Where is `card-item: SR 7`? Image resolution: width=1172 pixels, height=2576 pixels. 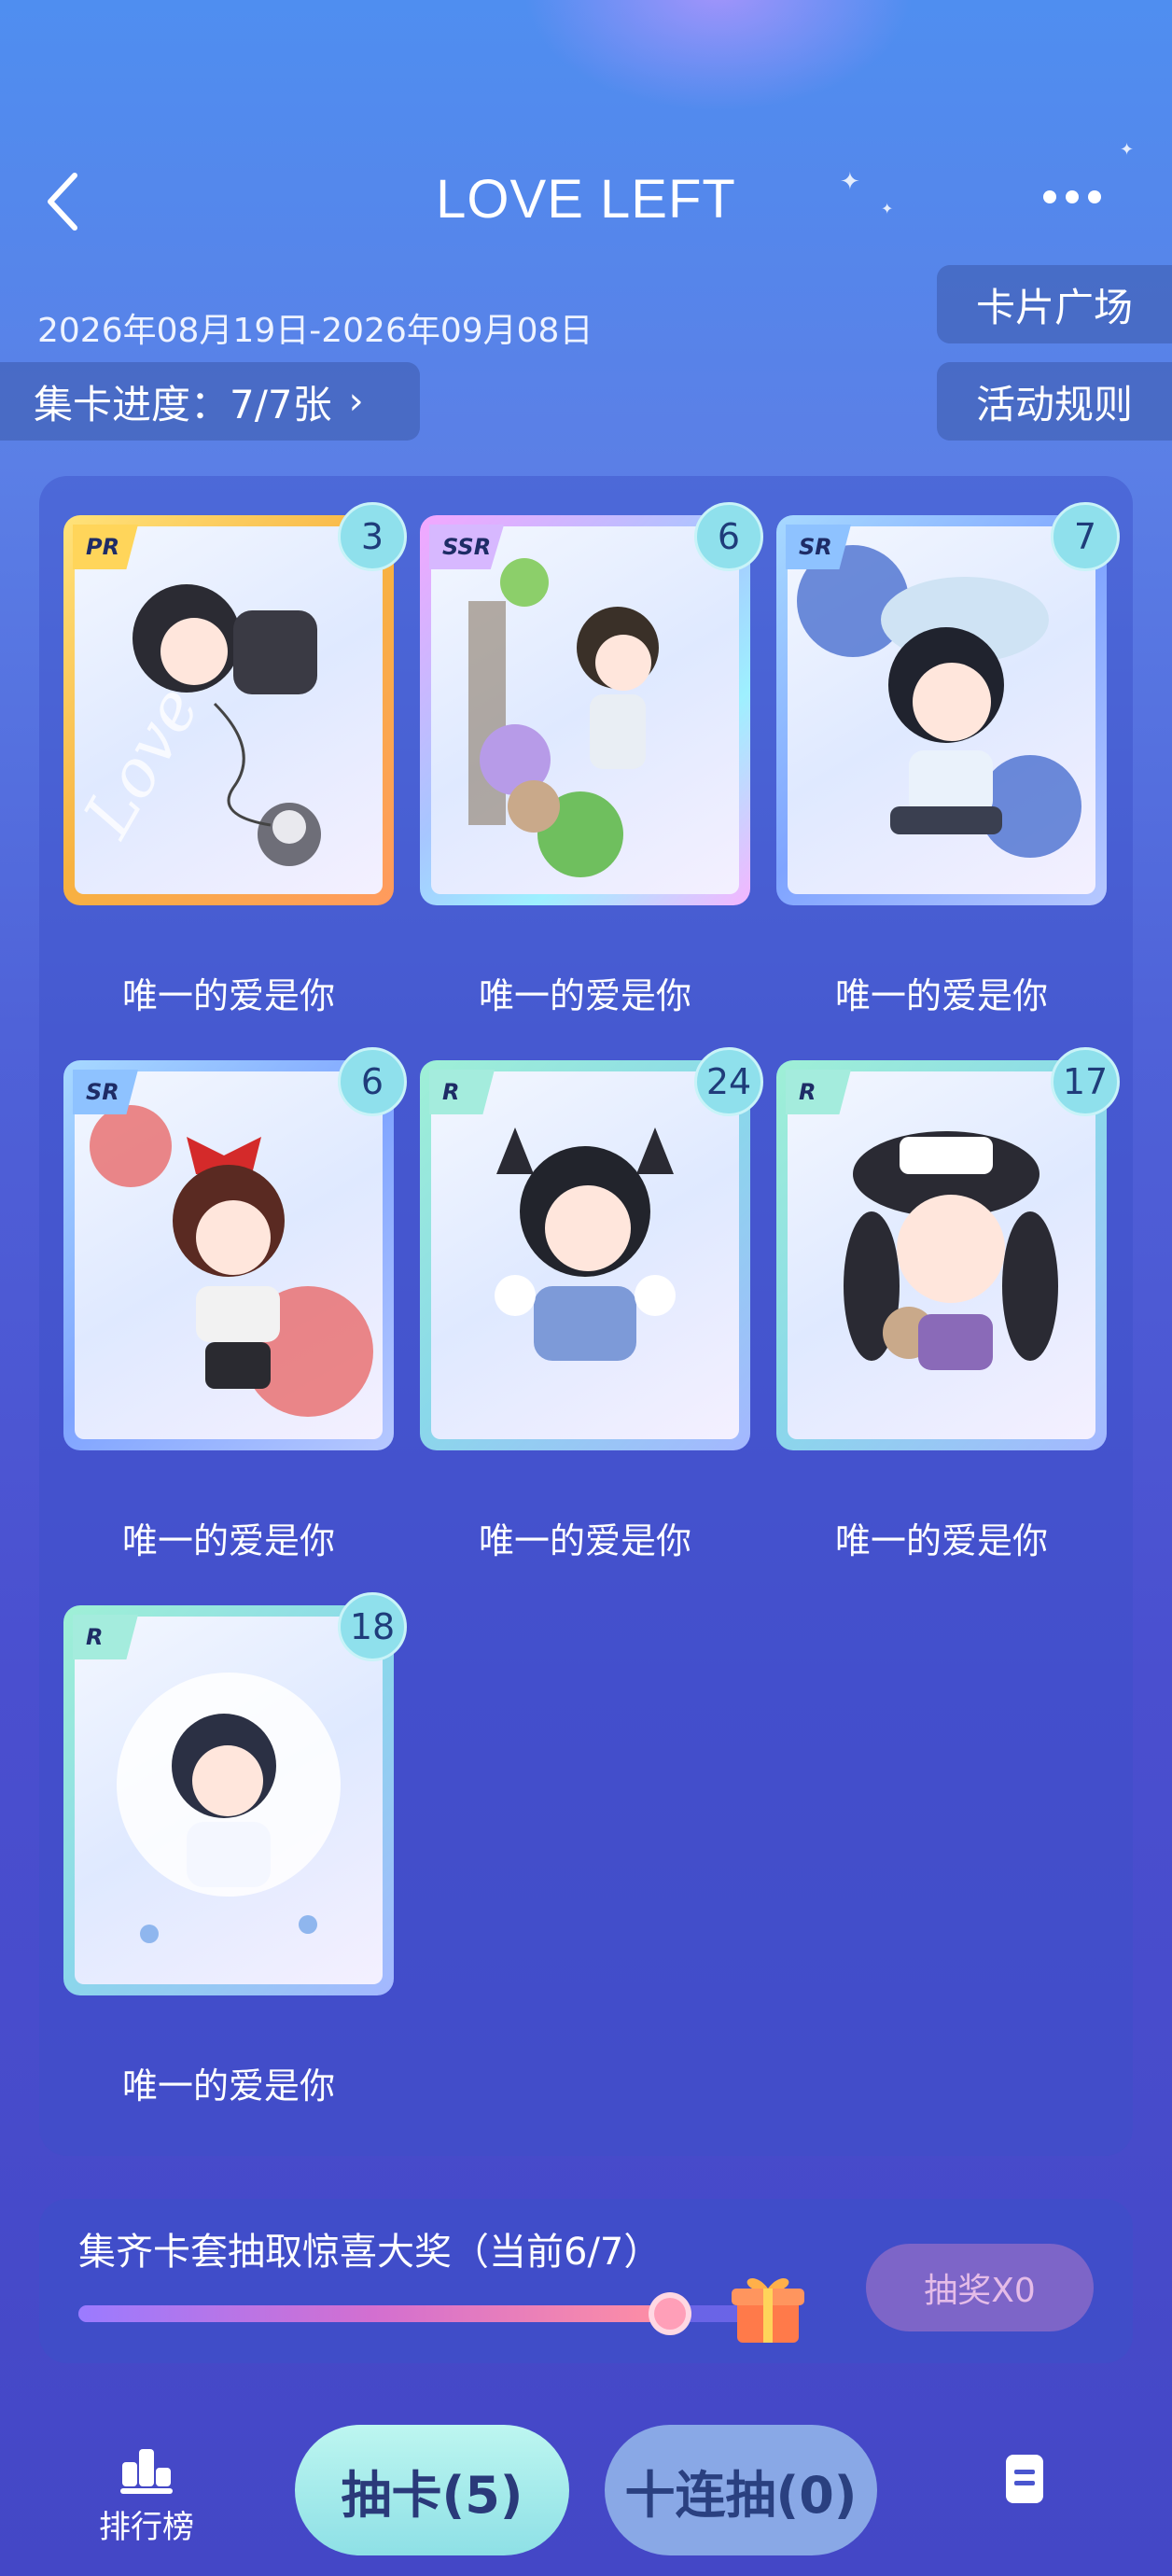
card-item: SR 7 is located at coordinates (948, 703).